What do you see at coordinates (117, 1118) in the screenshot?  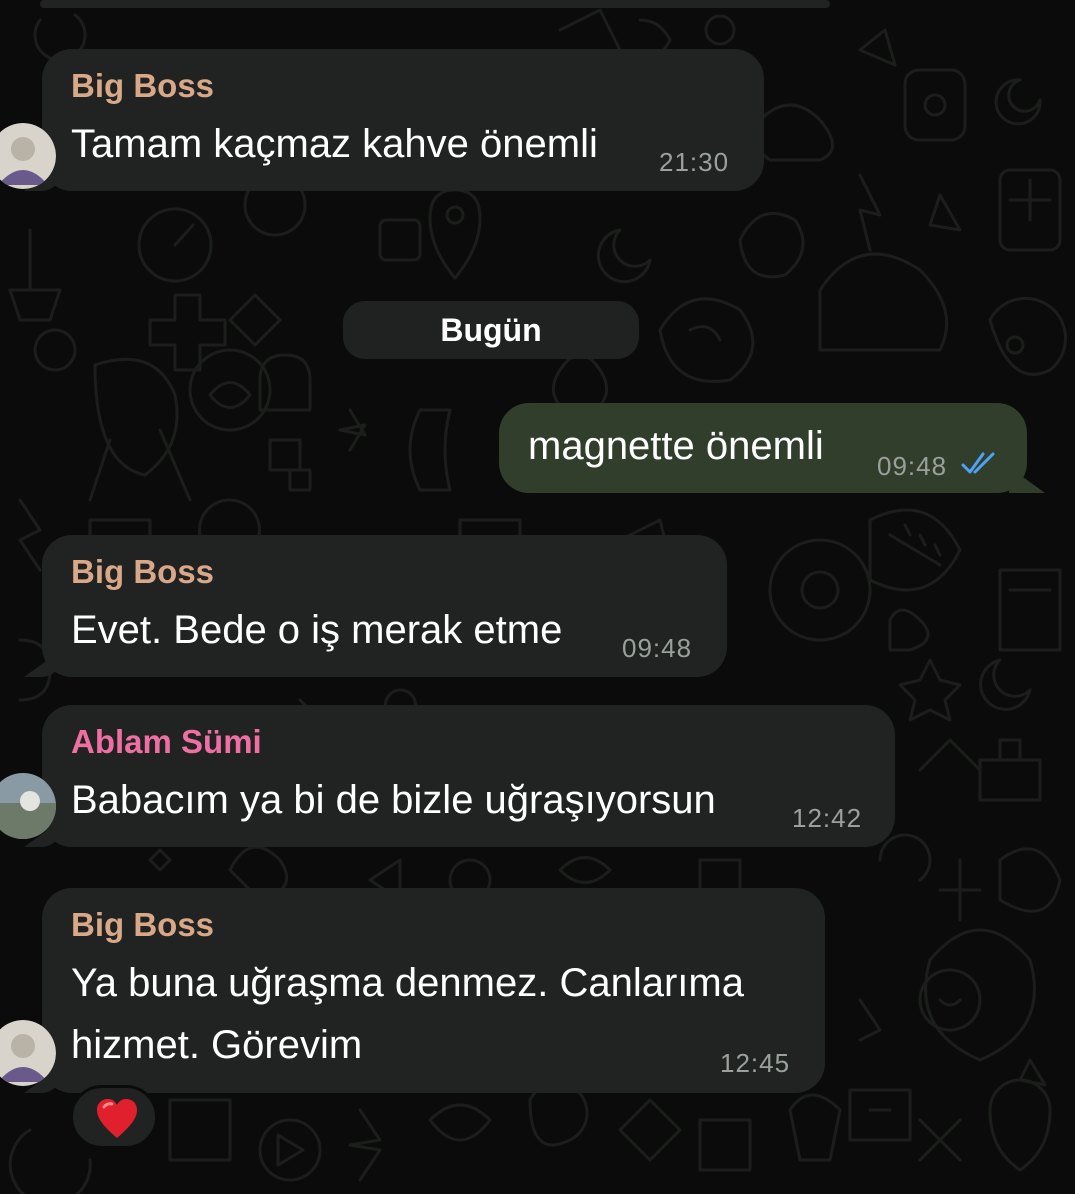 I see `heart-emoji-icon` at bounding box center [117, 1118].